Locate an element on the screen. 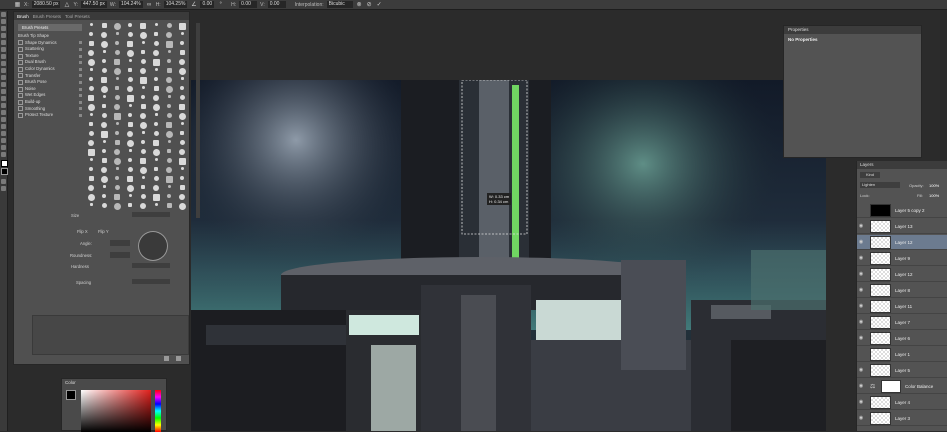 The width and height of the screenshot is (947, 432). brush-tip-grid is located at coordinates (140, 120).